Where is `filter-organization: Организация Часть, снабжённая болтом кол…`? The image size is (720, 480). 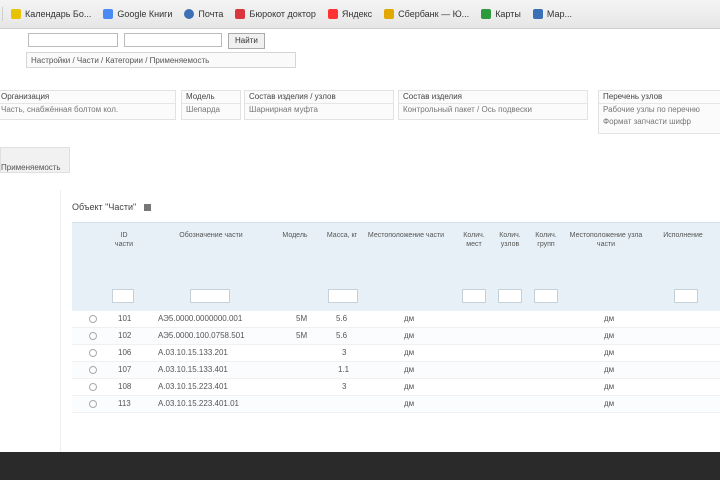
filter-organization: Организация Часть, снабжённая болтом кол… is located at coordinates (88, 105).